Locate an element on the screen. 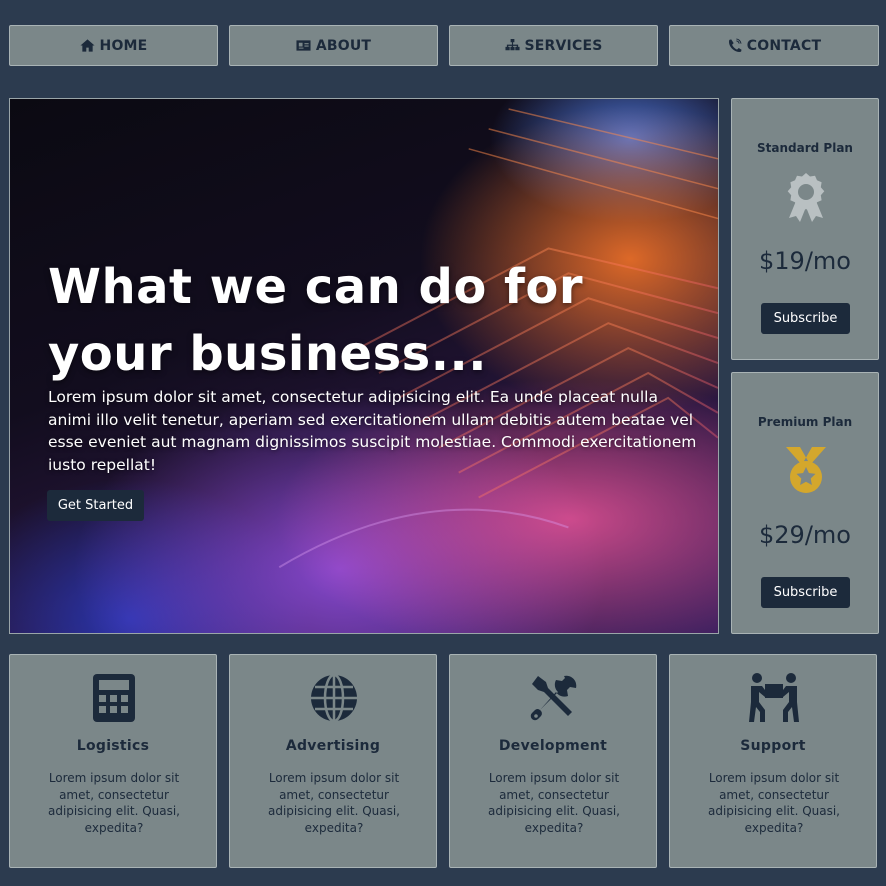 This screenshot has height=886, width=886. sitemap-icon is located at coordinates (512, 44).